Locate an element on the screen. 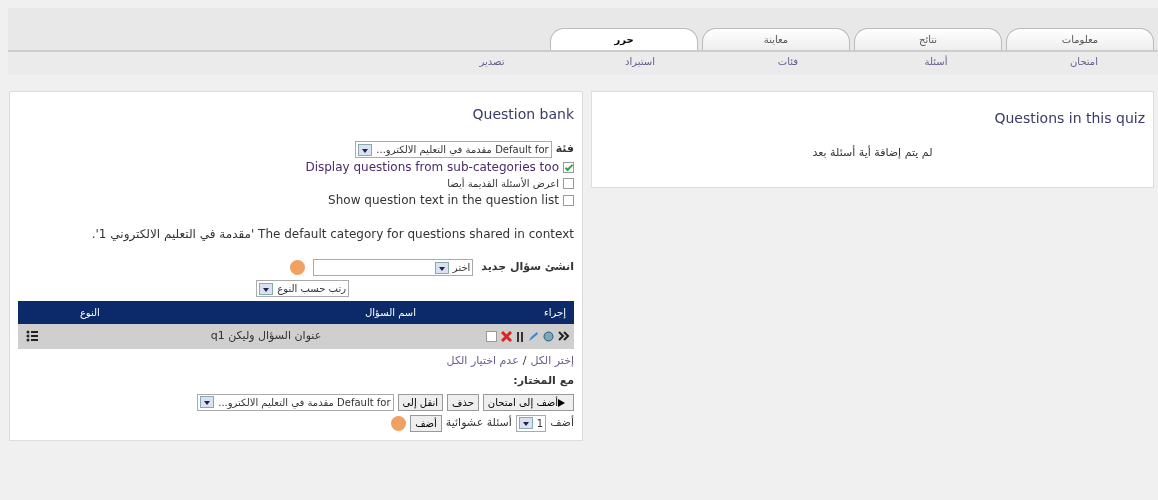  column-header: إجراء is located at coordinates (499, 312).